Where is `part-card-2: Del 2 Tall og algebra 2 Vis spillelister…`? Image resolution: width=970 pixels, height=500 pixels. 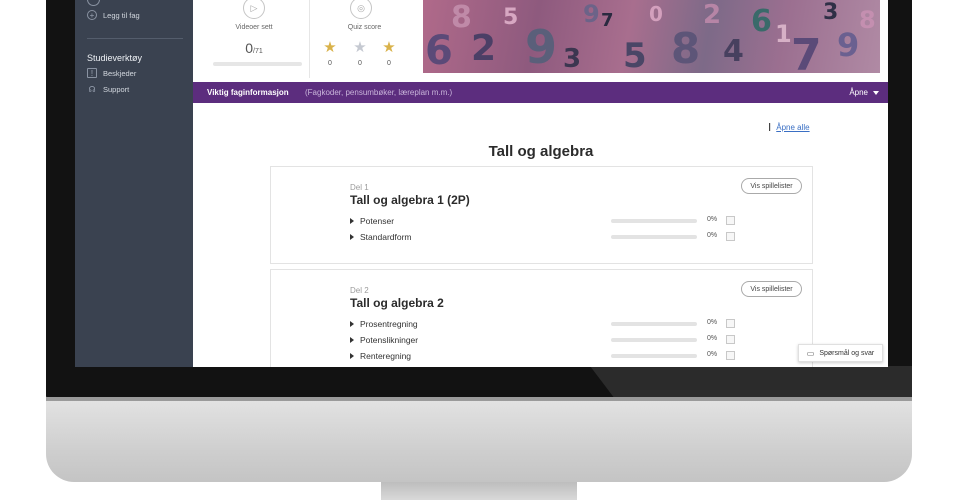 part-card-2: Del 2 Tall og algebra 2 Vis spillelister… is located at coordinates (541, 318).